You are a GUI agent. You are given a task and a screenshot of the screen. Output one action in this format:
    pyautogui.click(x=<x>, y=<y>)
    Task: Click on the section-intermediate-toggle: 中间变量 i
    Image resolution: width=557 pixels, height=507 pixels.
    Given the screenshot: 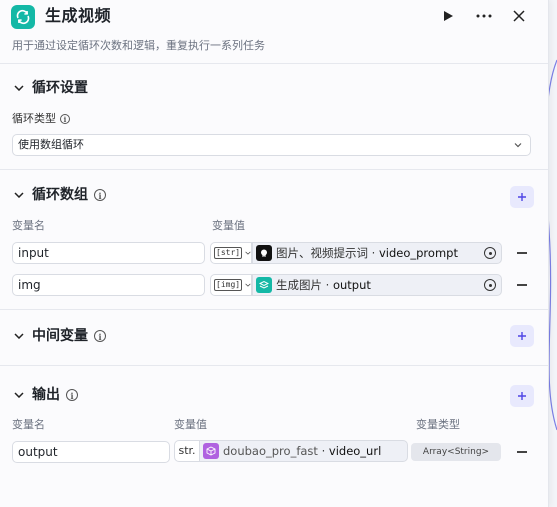 What is the action you would take?
    pyautogui.click(x=59, y=336)
    